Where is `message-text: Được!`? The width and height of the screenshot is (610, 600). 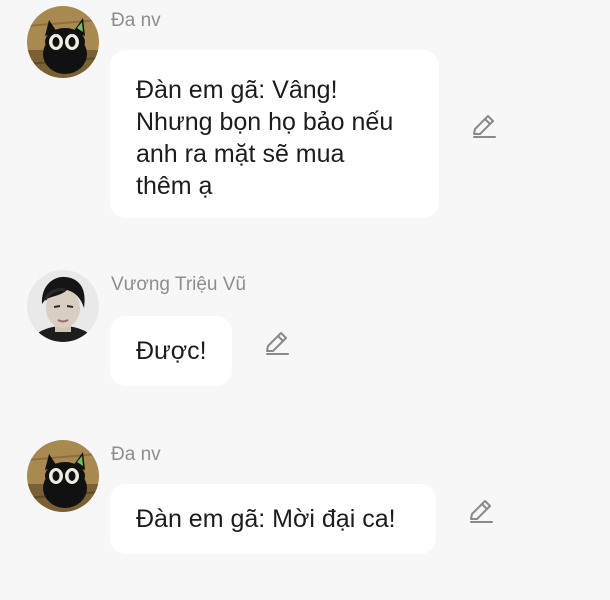
message-text: Được! is located at coordinates (171, 351).